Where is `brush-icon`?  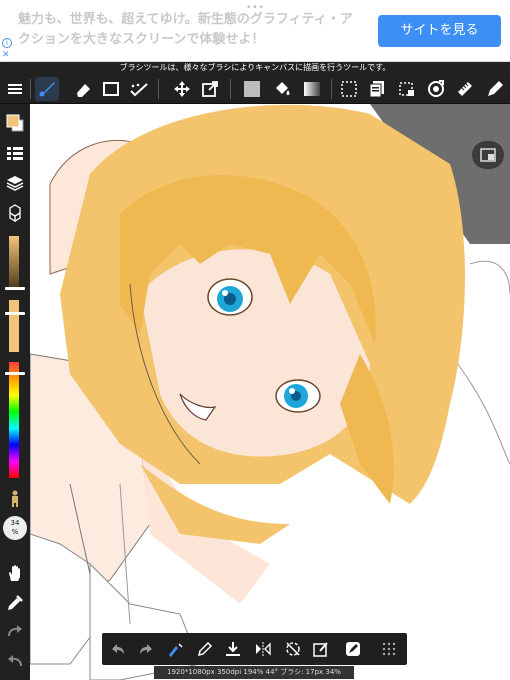 brush-icon is located at coordinates (47, 89).